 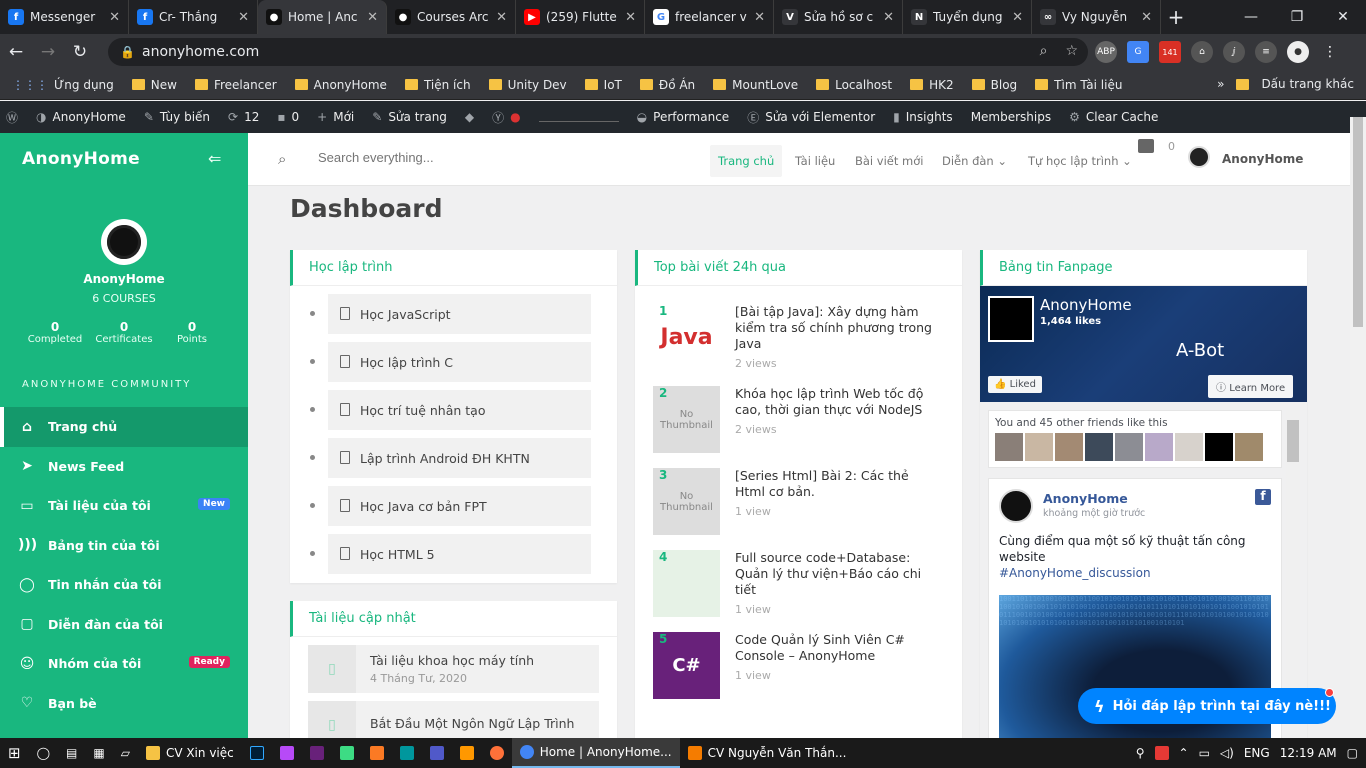 I want to click on sidebar-item: ➤ News Feed, so click(x=124, y=467).